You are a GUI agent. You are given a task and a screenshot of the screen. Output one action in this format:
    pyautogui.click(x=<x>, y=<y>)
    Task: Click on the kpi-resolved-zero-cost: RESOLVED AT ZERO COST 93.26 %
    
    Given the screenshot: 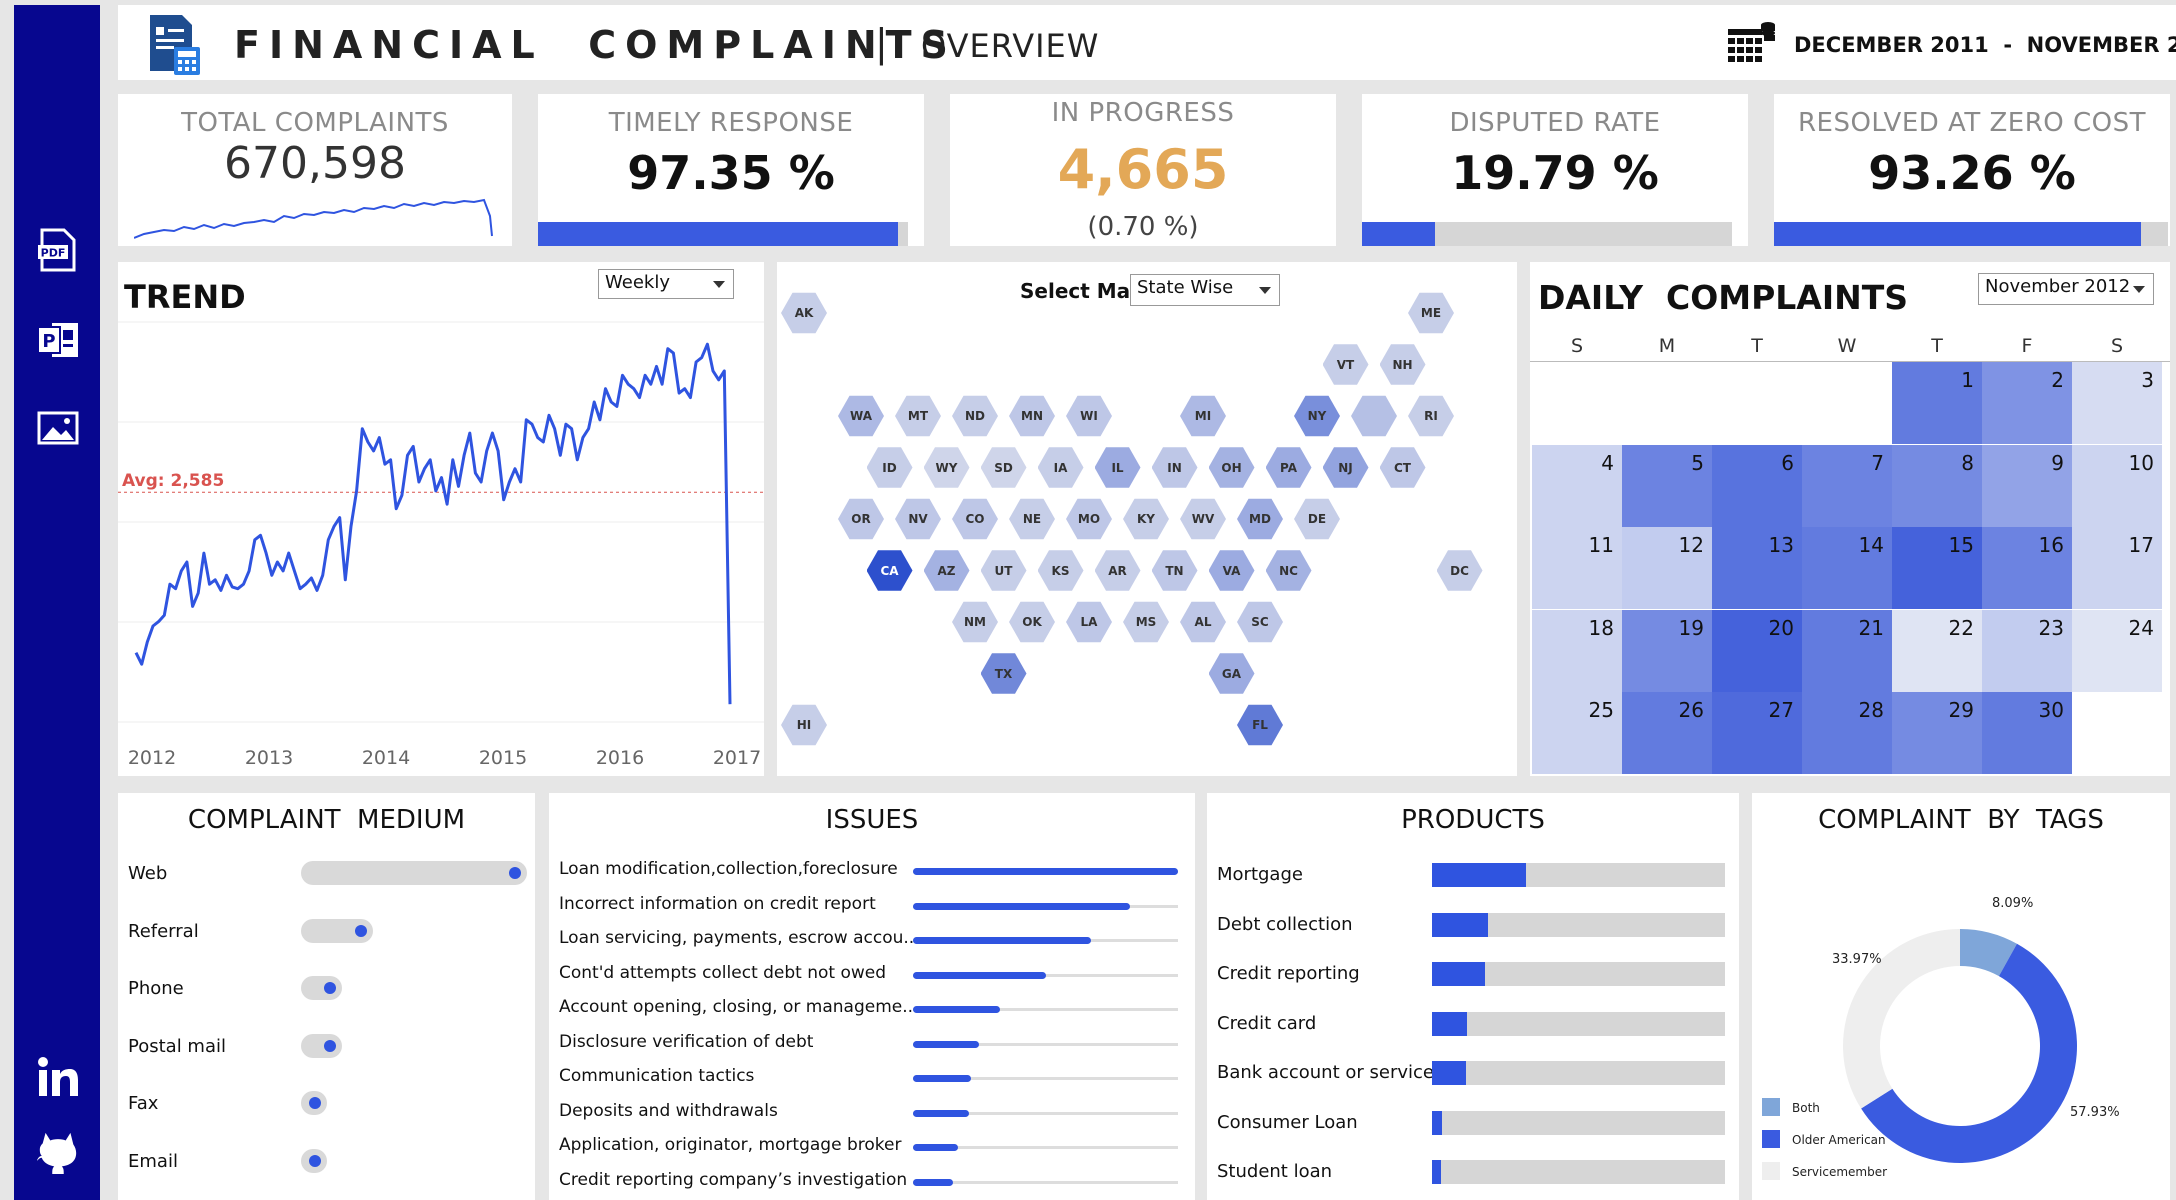 What is the action you would take?
    pyautogui.click(x=1972, y=170)
    